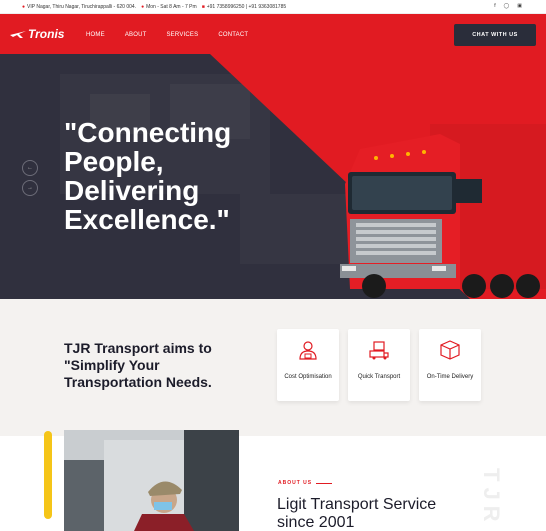 The image size is (546, 531). What do you see at coordinates (443, 211) in the screenshot?
I see `truck-image` at bounding box center [443, 211].